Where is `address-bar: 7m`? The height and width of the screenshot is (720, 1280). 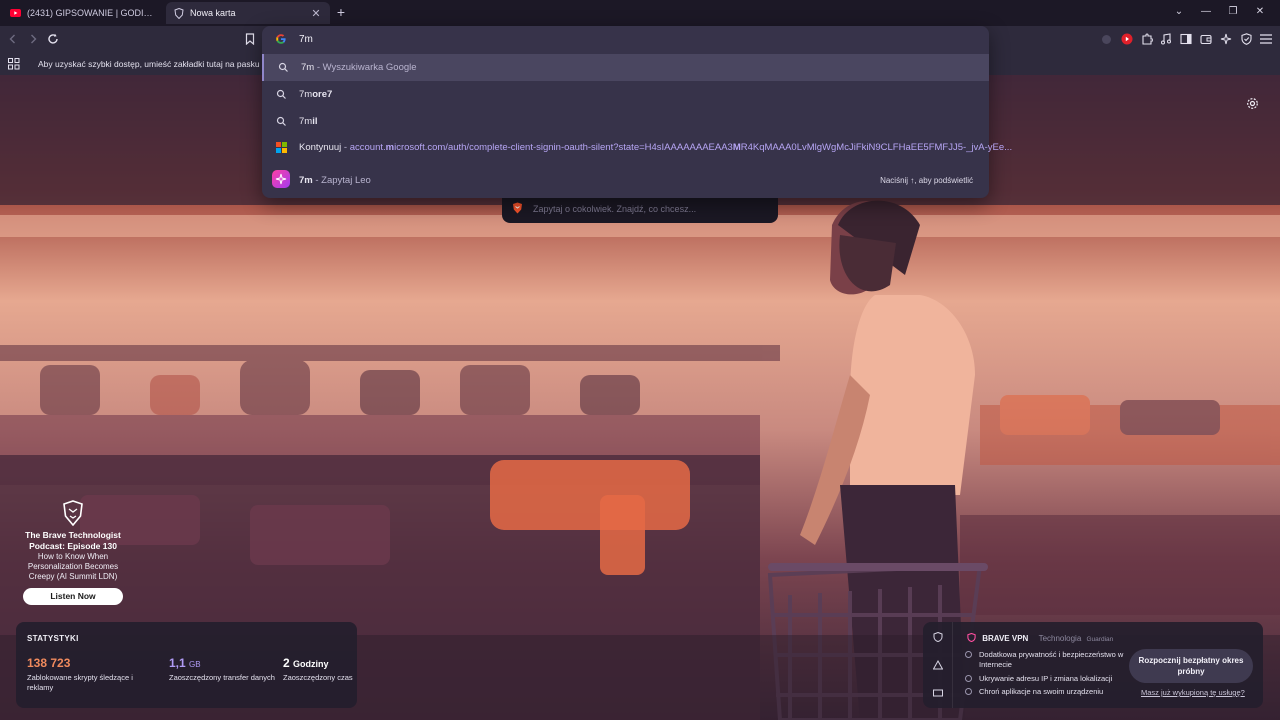 address-bar: 7m is located at coordinates (625, 39).